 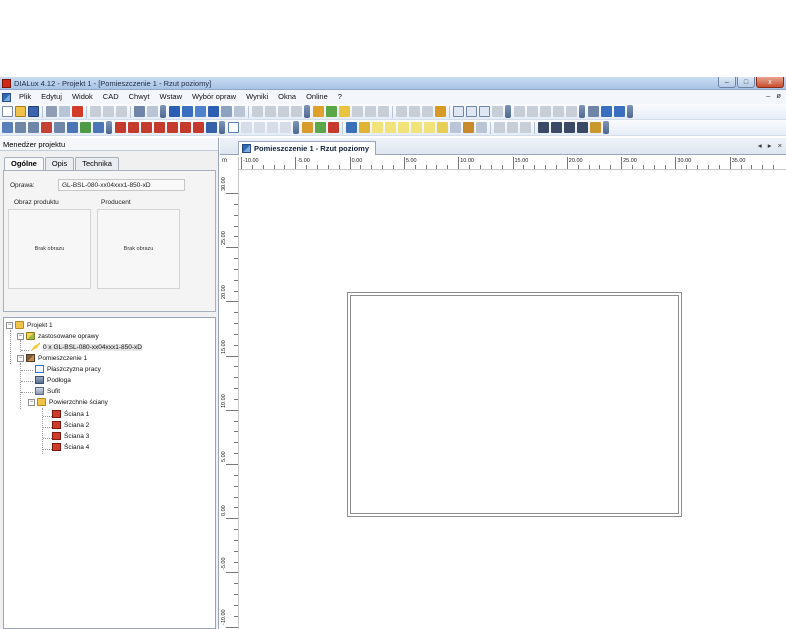 I want to click on luminaire-icon, so click(x=318, y=111).